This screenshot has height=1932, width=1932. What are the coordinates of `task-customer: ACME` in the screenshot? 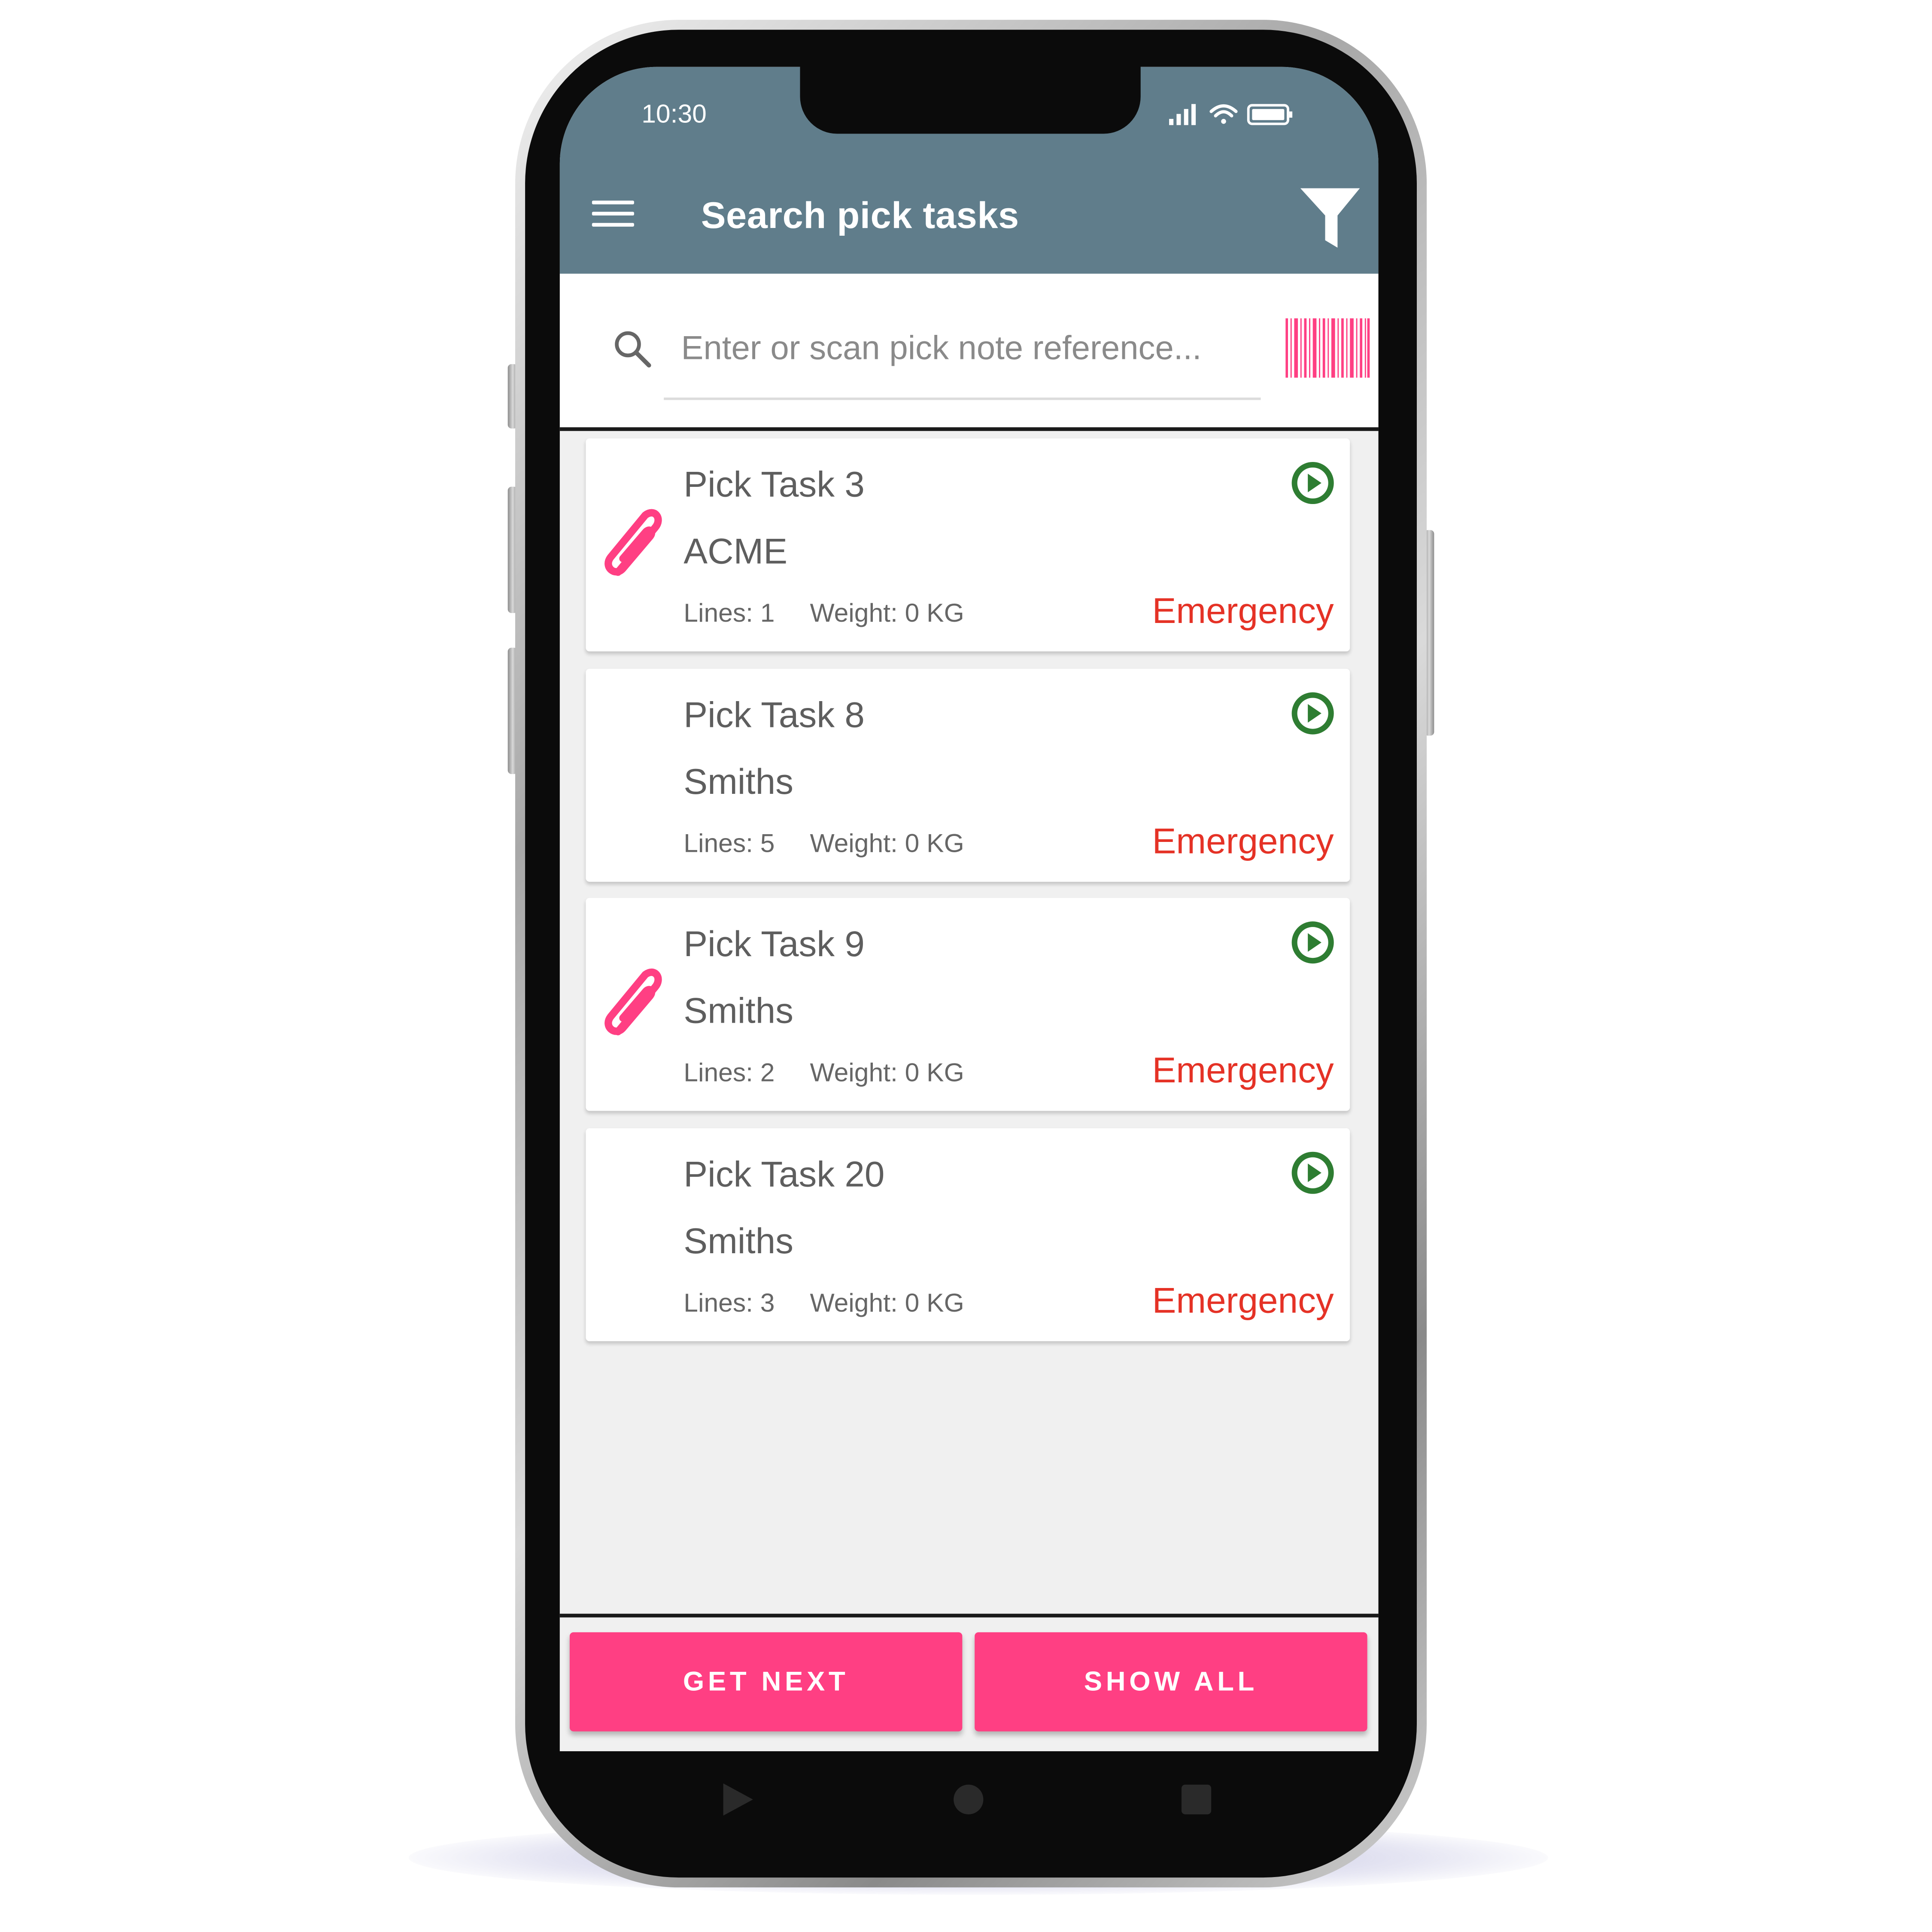 It's located at (735, 552).